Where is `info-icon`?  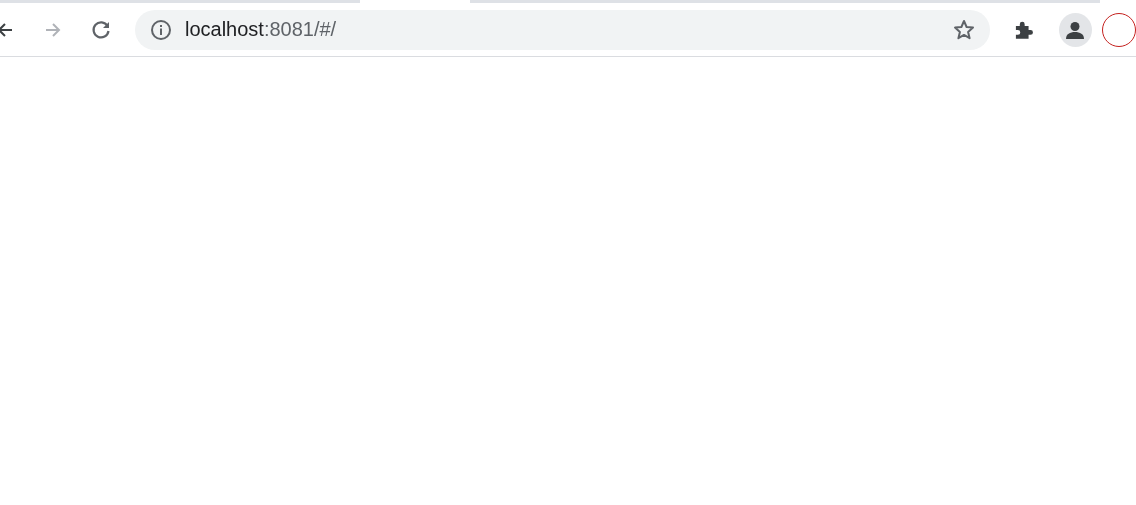 info-icon is located at coordinates (160, 29).